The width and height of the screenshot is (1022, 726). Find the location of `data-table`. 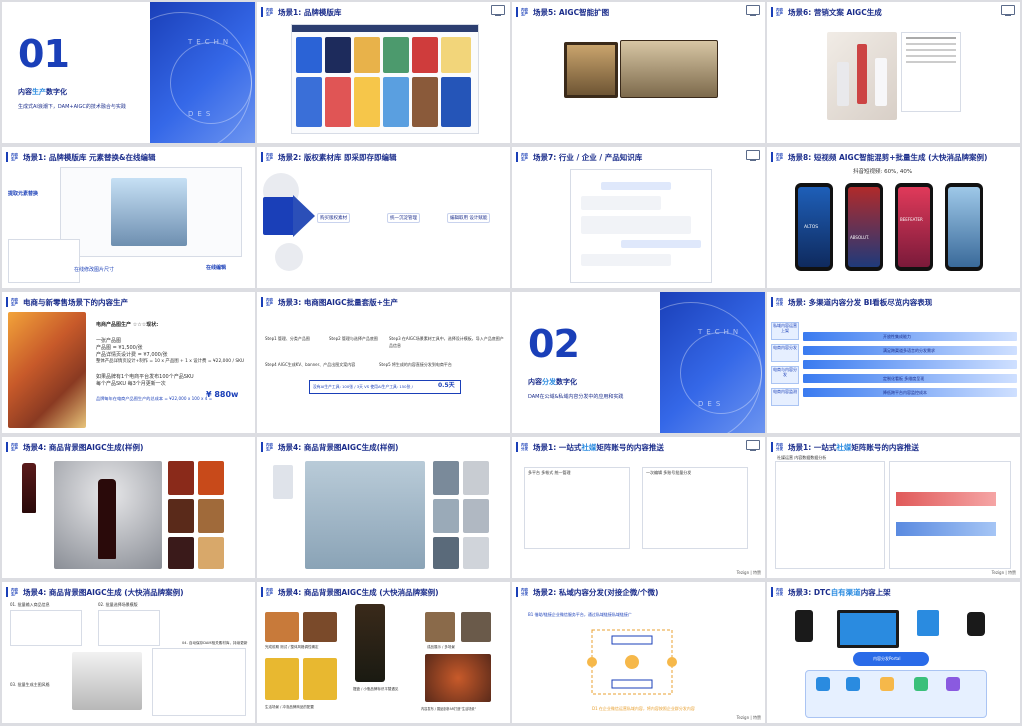

data-table is located at coordinates (830, 515).